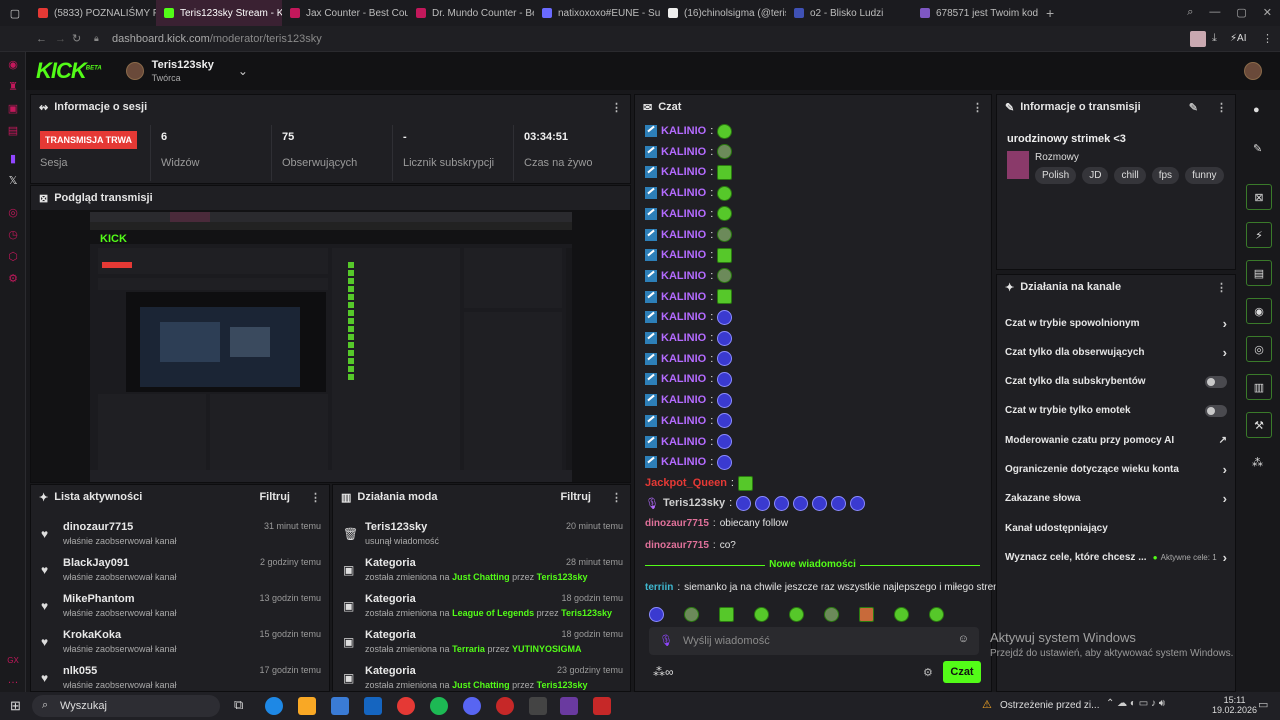  Describe the element at coordinates (13, 212) in the screenshot. I see `sidebar-icon-5: ◎` at that location.